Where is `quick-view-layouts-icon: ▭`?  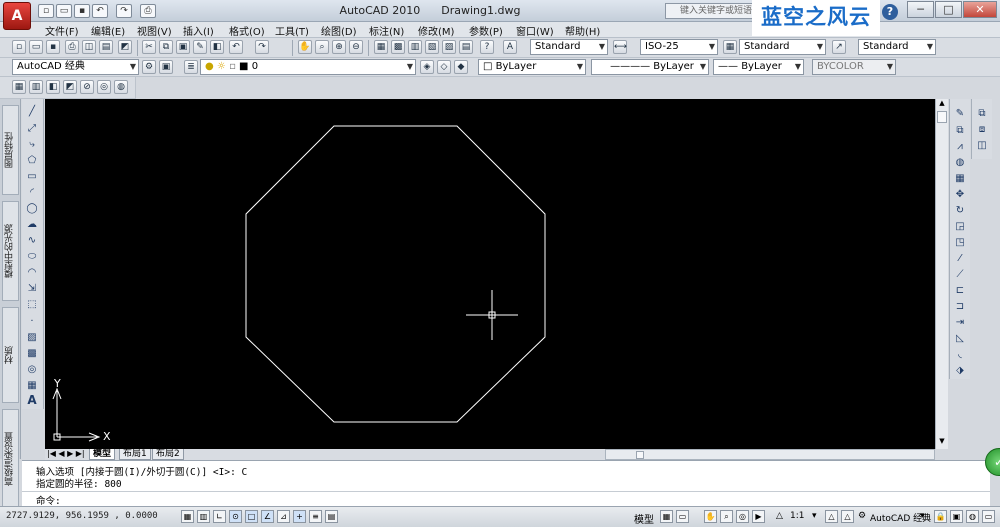 quick-view-layouts-icon: ▭ is located at coordinates (682, 516).